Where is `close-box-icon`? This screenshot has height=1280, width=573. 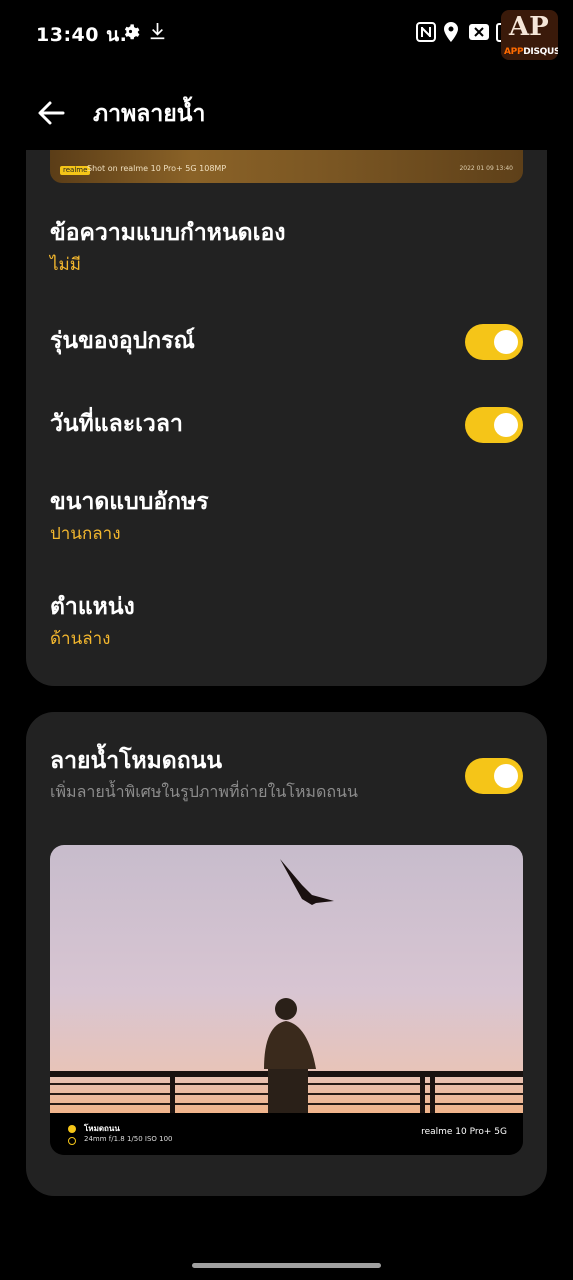
close-box-icon is located at coordinates (479, 34).